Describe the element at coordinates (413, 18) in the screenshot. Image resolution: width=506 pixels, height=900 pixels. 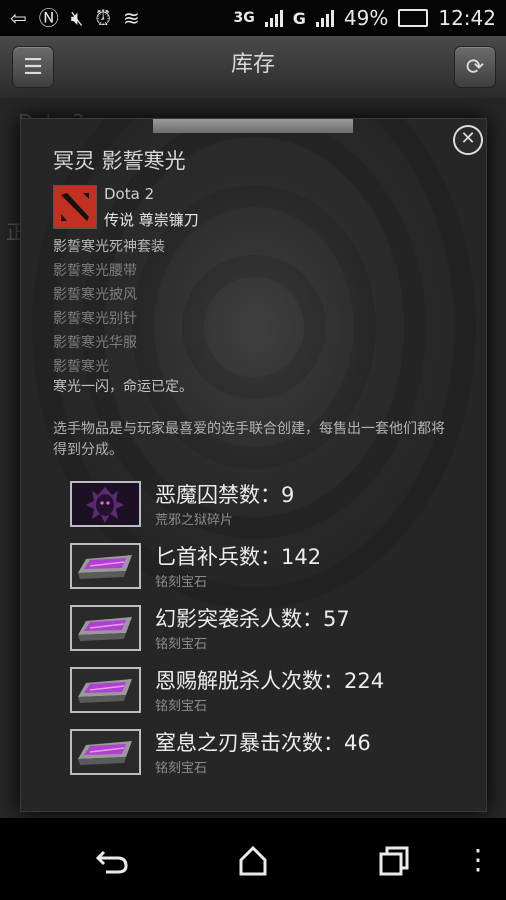
I see `charging-icon` at that location.